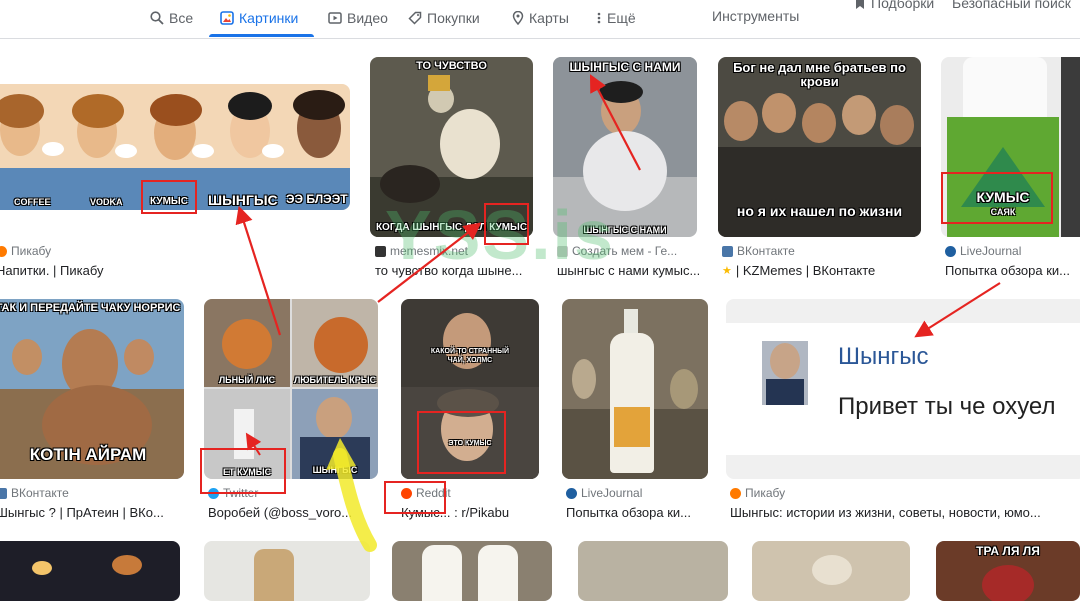  I want to click on meme-bottom-text: КОТІН АЙРАМ, so click(88, 454).